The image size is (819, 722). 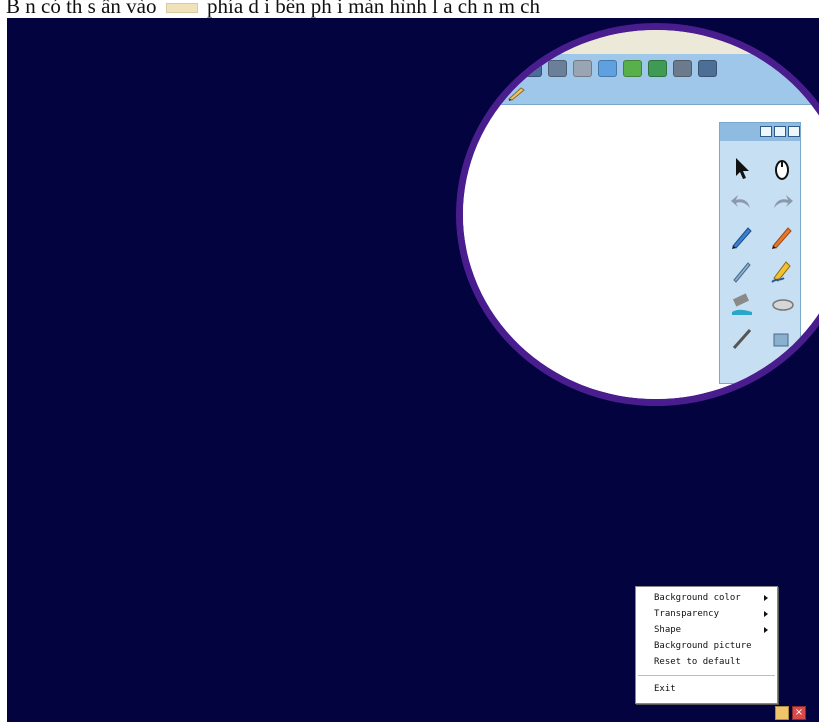 I want to click on orange-pen-icon, so click(x=782, y=236).